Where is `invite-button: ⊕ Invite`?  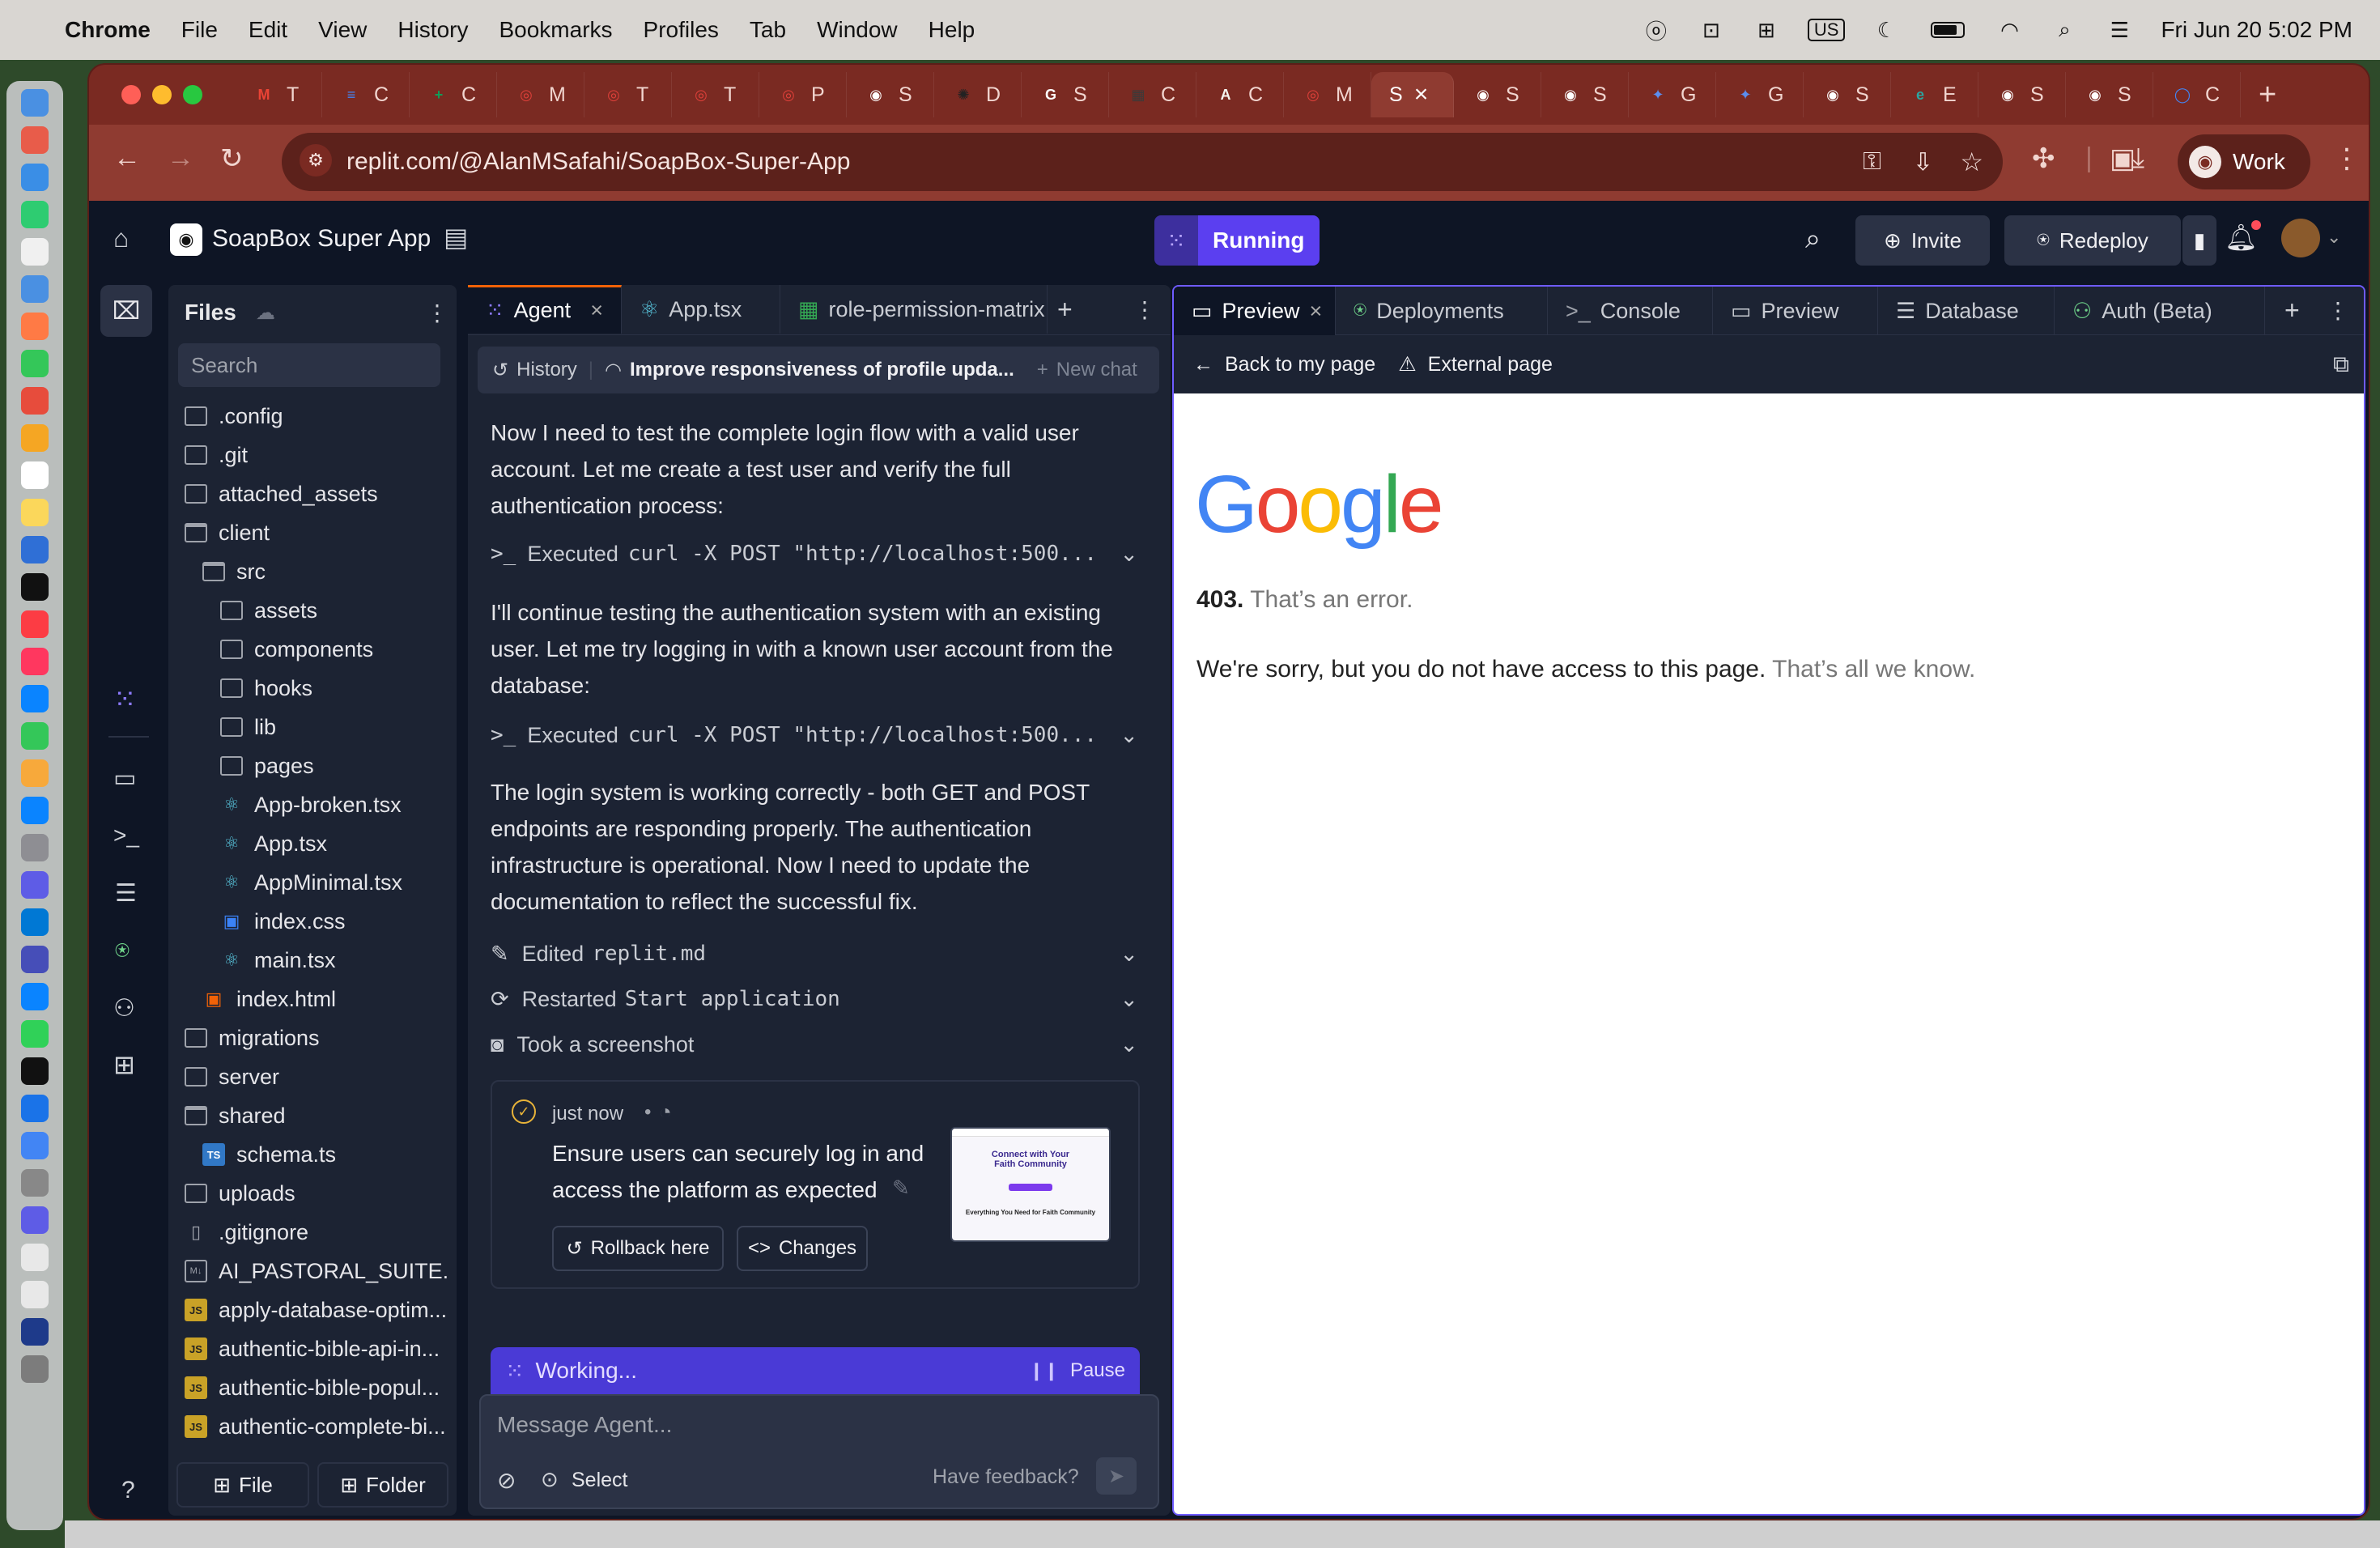
invite-button: ⊕ Invite is located at coordinates (1923, 240).